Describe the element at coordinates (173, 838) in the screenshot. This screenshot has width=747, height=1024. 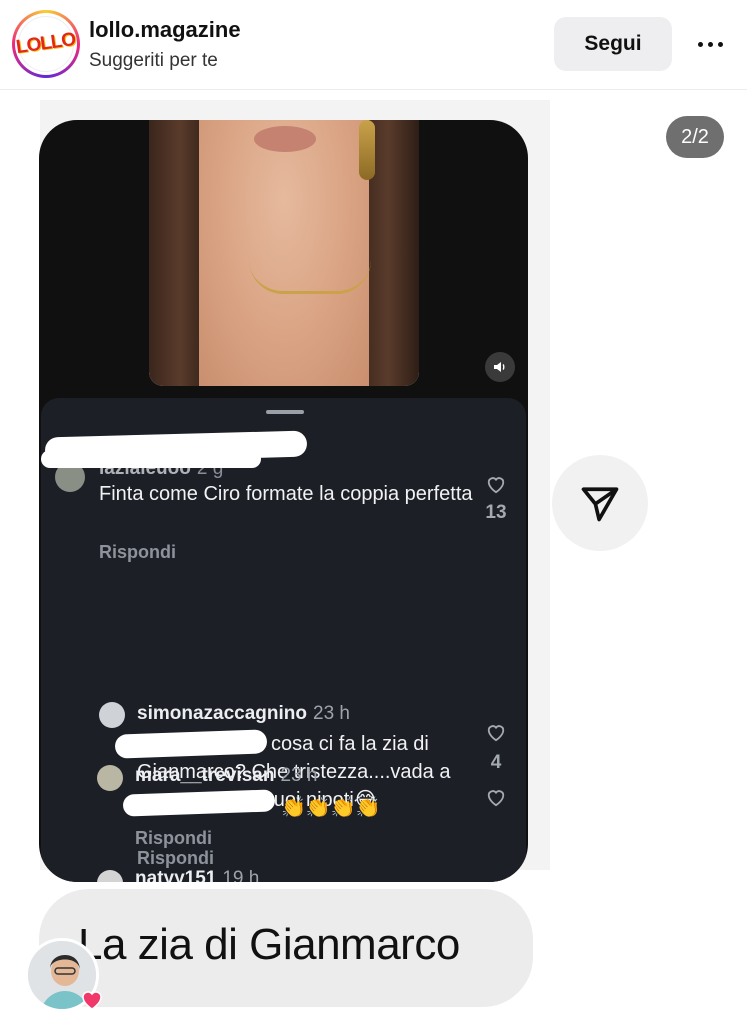
I see `reply-button: Rispondi` at that location.